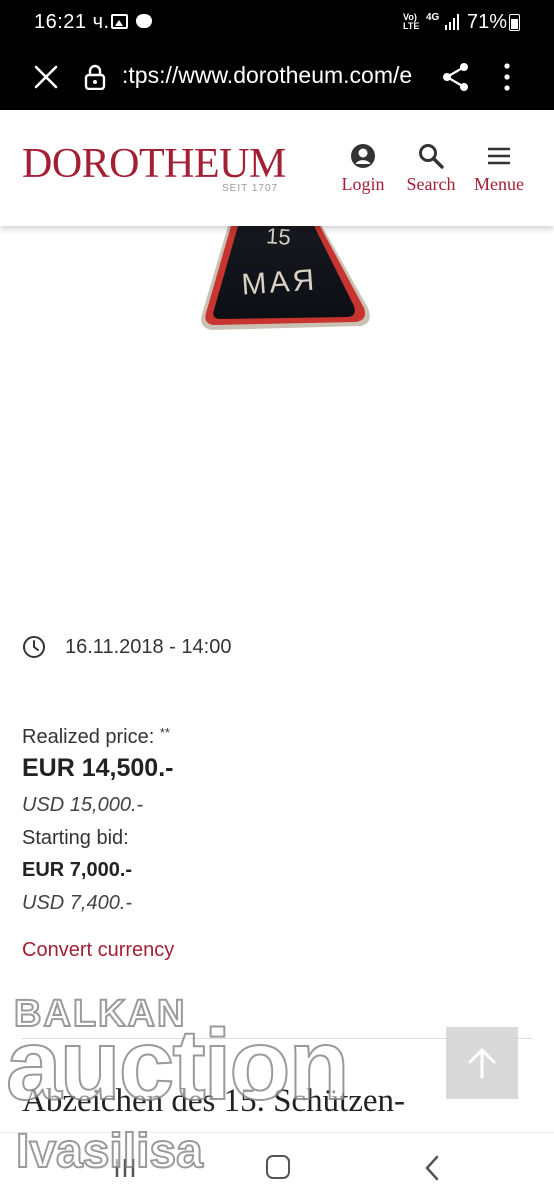 This screenshot has width=554, height=1200. Describe the element at coordinates (431, 156) in the screenshot. I see `search-icon` at that location.